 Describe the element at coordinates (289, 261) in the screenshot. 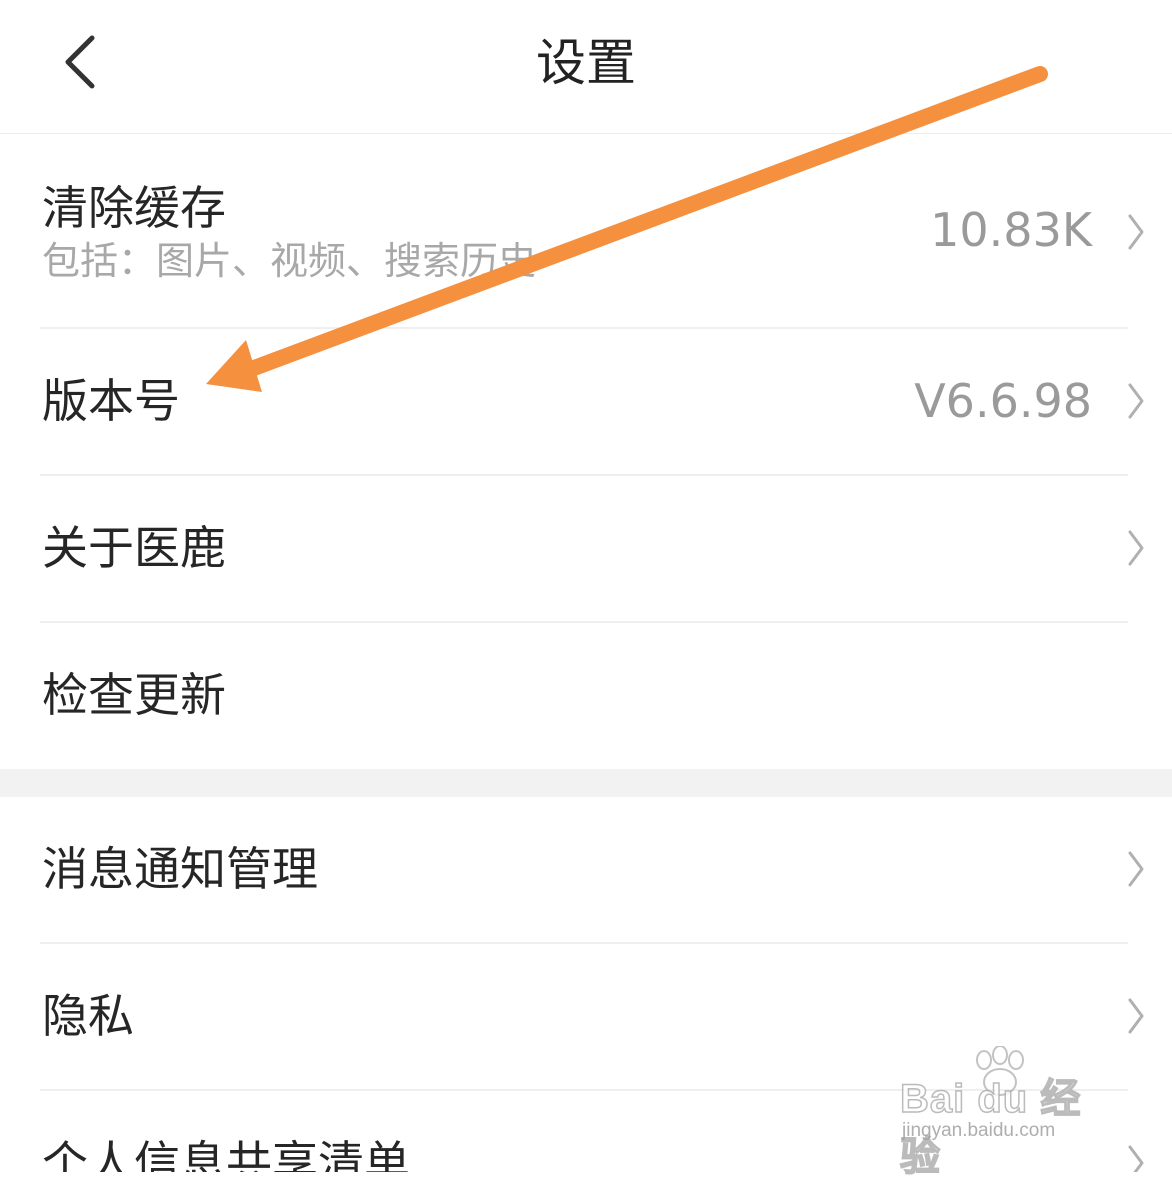

I see `clear-cache-description: 包括：图片、视频、搜索历史` at that location.